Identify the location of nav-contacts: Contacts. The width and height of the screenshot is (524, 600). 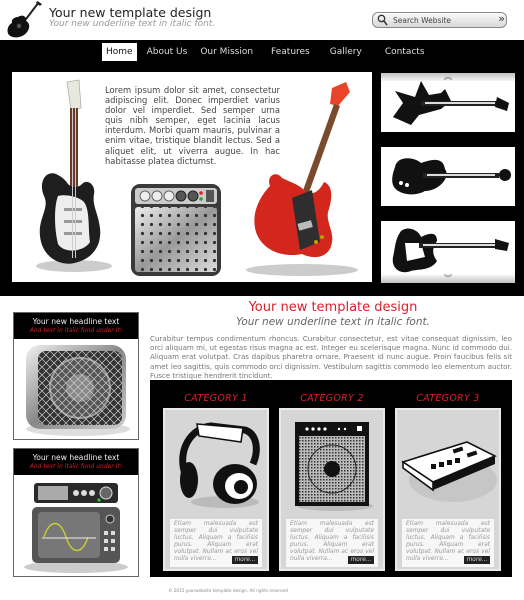
(405, 52).